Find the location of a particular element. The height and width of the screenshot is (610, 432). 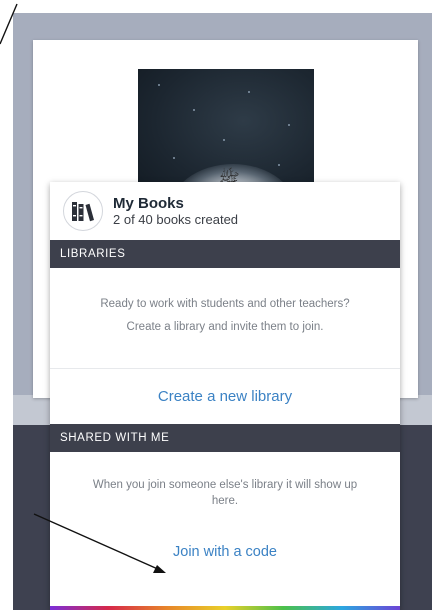

rainbow-bar is located at coordinates (225, 608).